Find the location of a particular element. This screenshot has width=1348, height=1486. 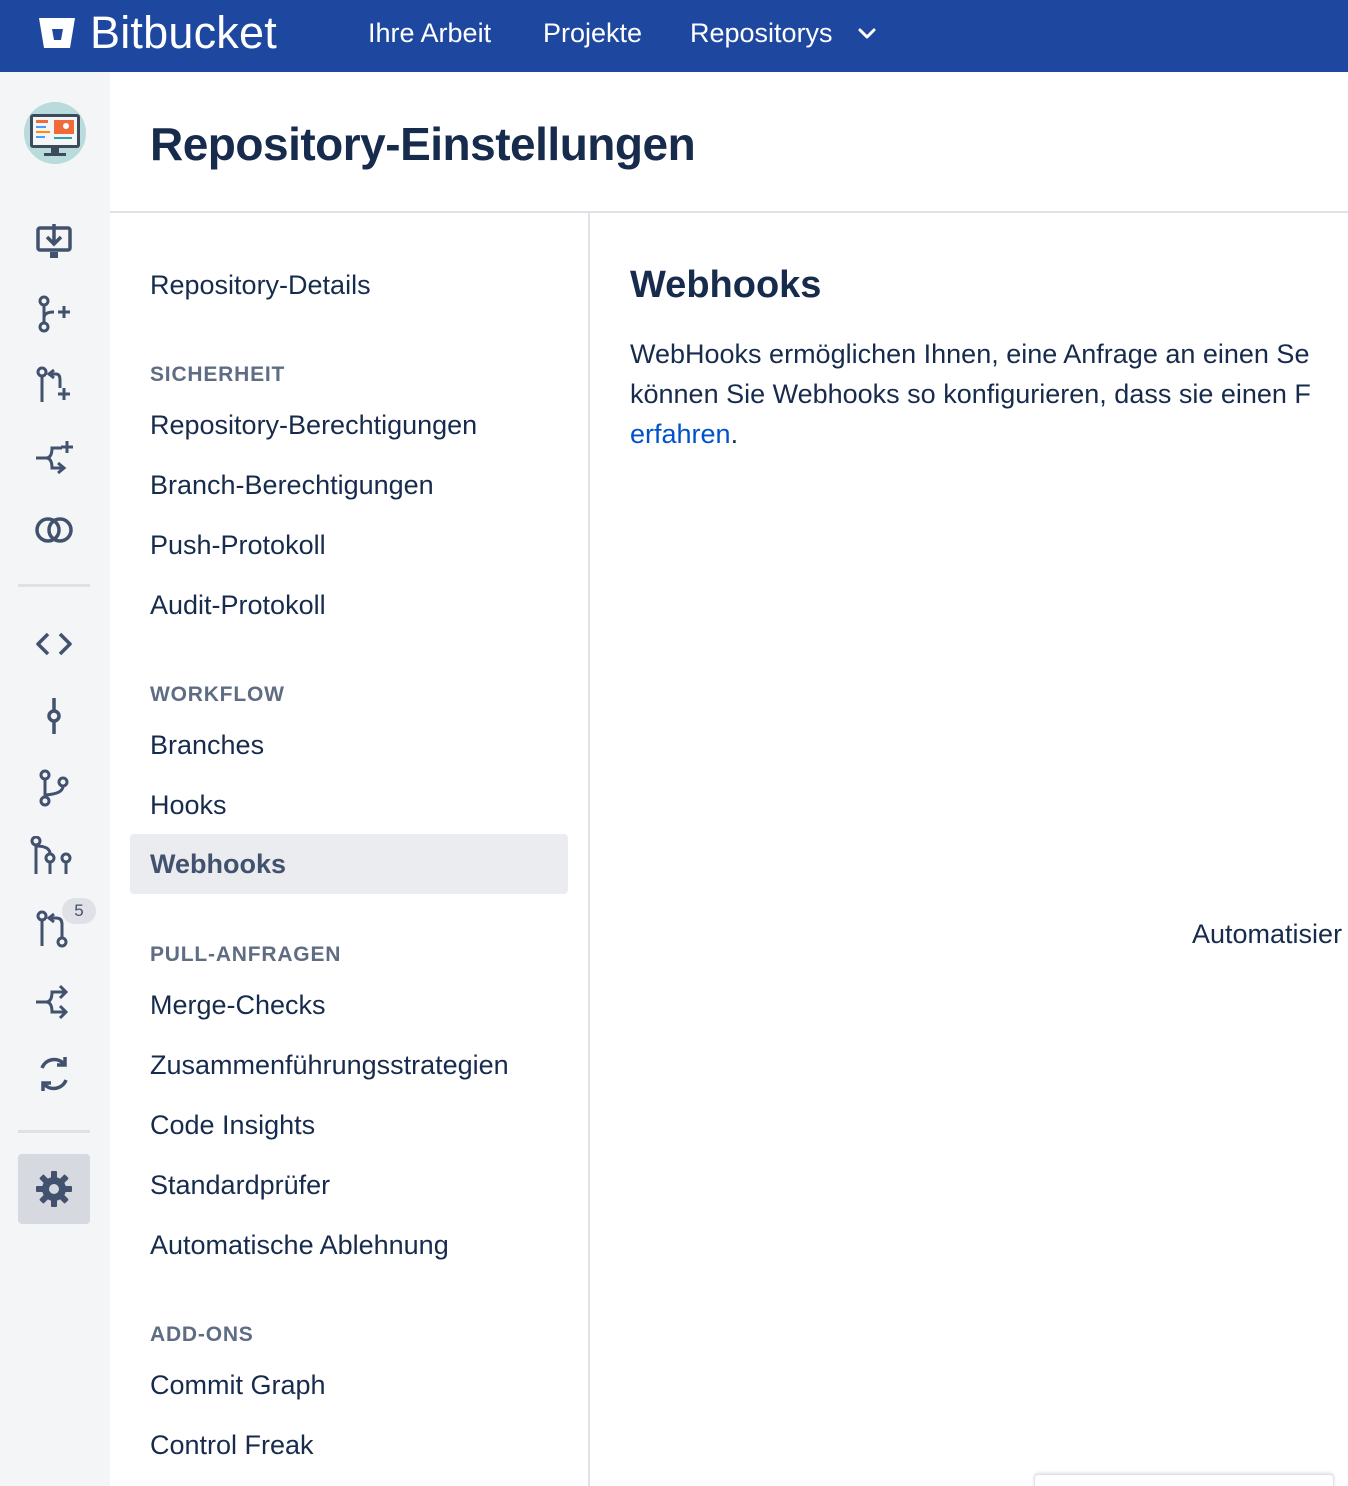

menu-repository-details: Repository-Details is located at coordinates (260, 285).